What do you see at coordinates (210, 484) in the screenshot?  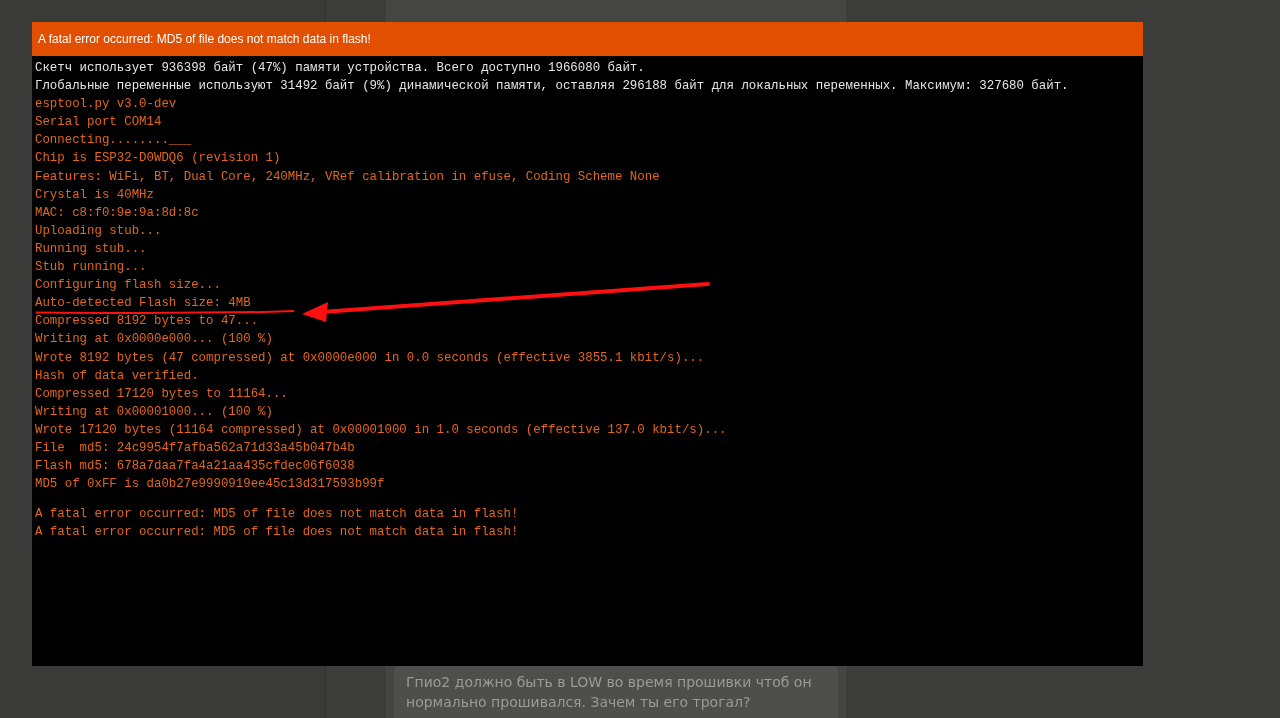 I see `console-line: MD5 of 0xFF is da0b27e9990919ee45c13d317593b99f` at bounding box center [210, 484].